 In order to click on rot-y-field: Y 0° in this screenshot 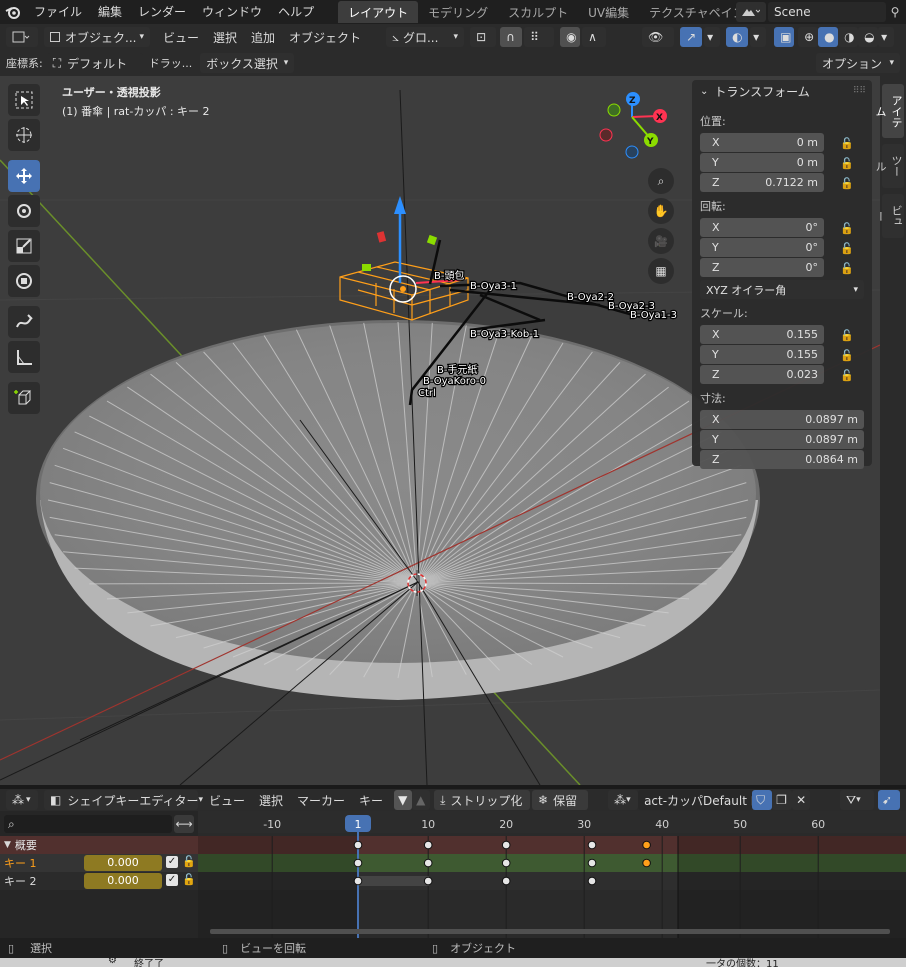, I will do `click(762, 247)`.